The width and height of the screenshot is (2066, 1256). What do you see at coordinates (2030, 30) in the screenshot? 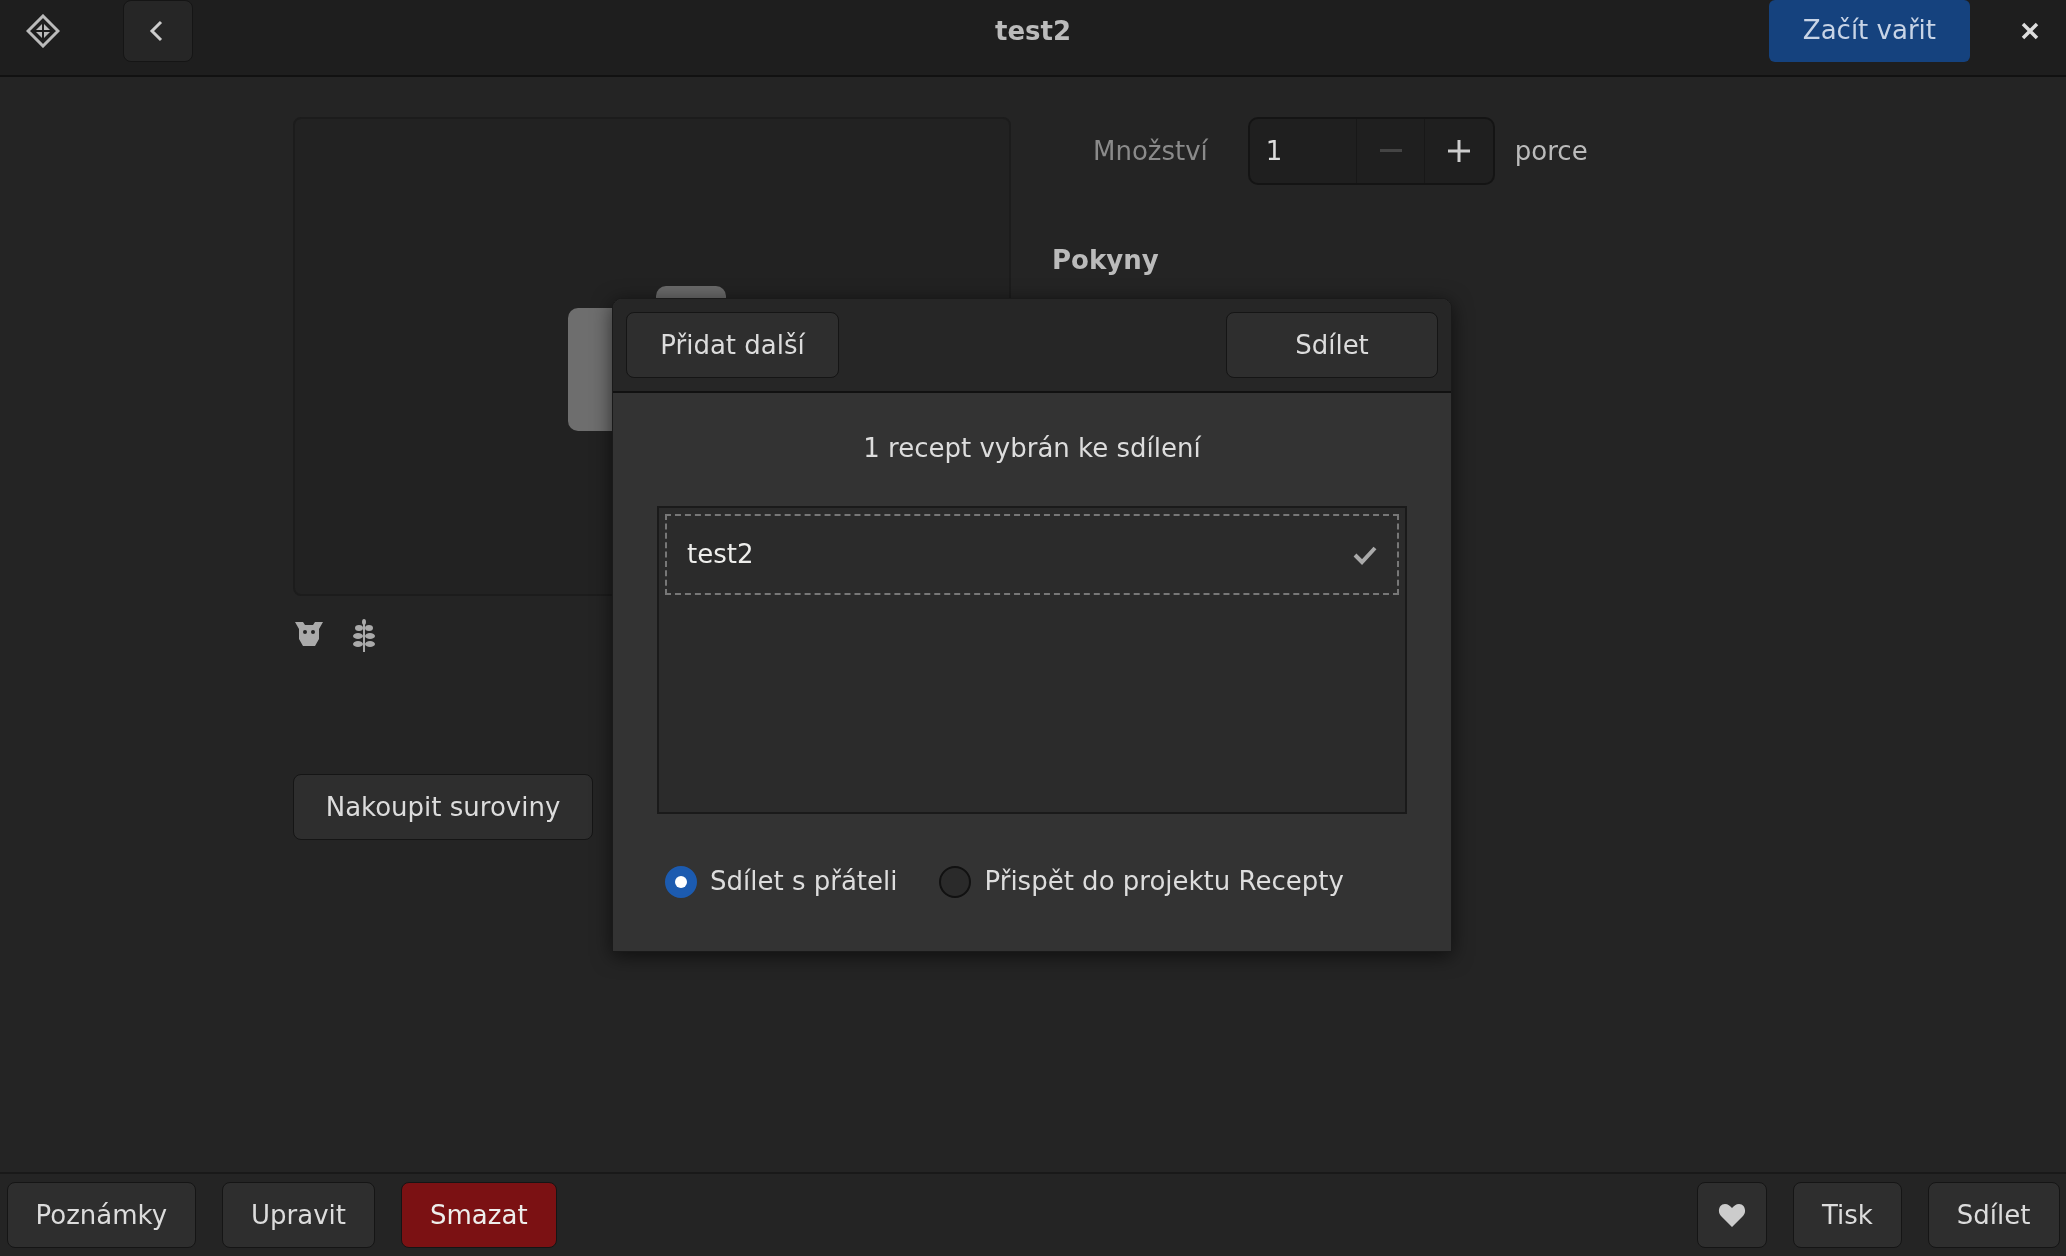
I see `close-icon` at bounding box center [2030, 30].